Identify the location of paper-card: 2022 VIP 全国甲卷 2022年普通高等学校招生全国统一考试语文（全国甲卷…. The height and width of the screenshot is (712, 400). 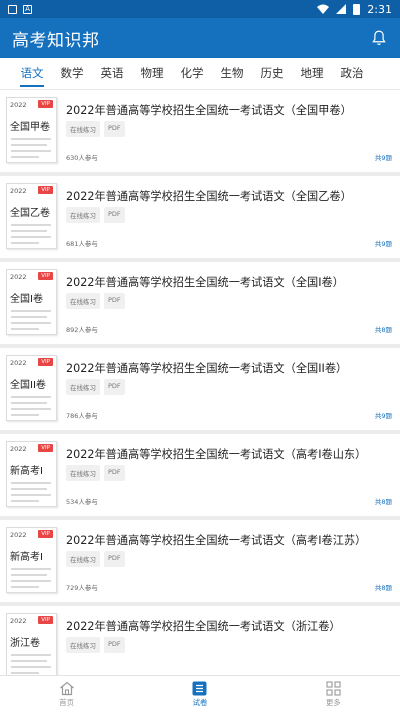
(200, 131).